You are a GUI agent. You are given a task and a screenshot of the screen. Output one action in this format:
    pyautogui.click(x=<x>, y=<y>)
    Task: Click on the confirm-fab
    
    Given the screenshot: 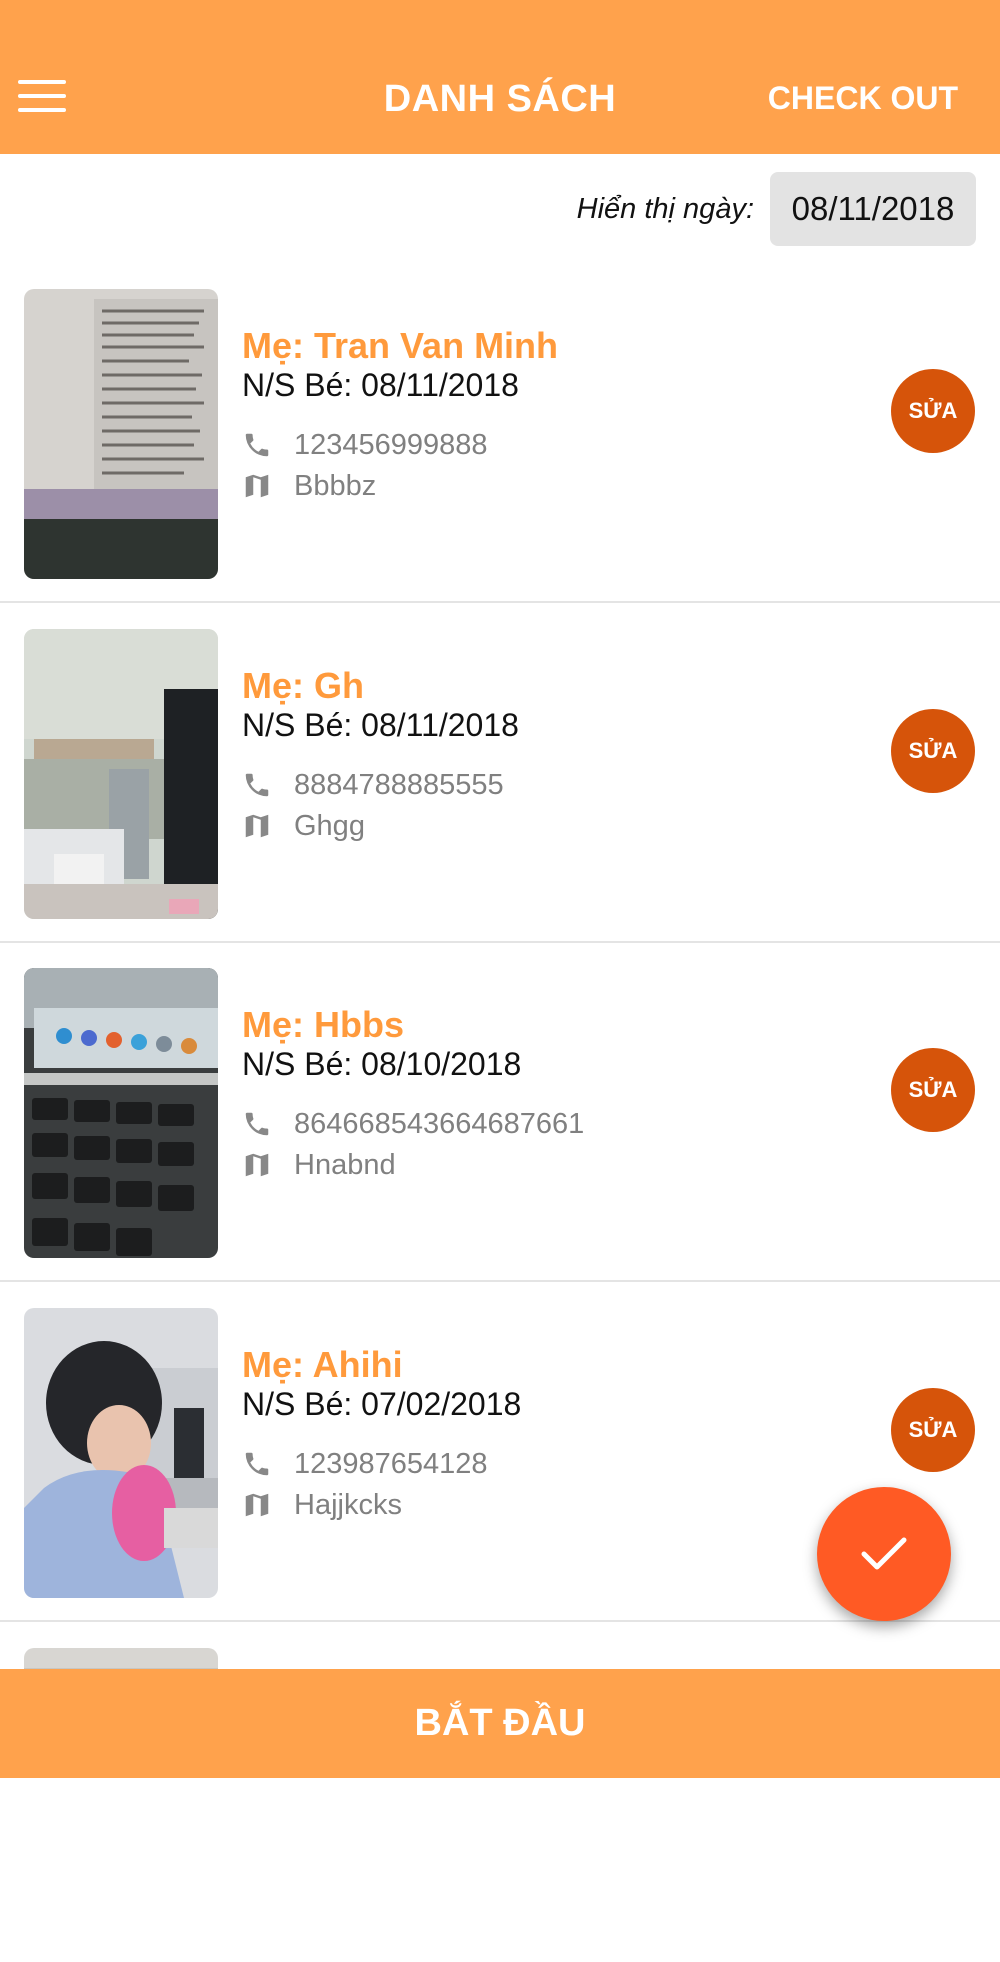 What is the action you would take?
    pyautogui.click(x=884, y=1554)
    